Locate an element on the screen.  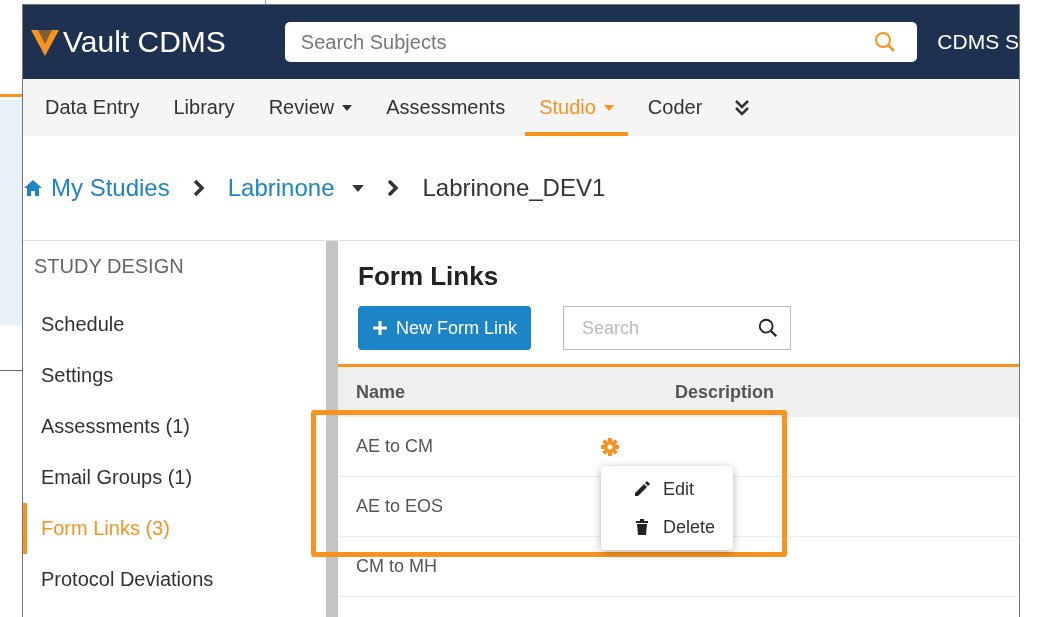
menu-item: Edit is located at coordinates (667, 489).